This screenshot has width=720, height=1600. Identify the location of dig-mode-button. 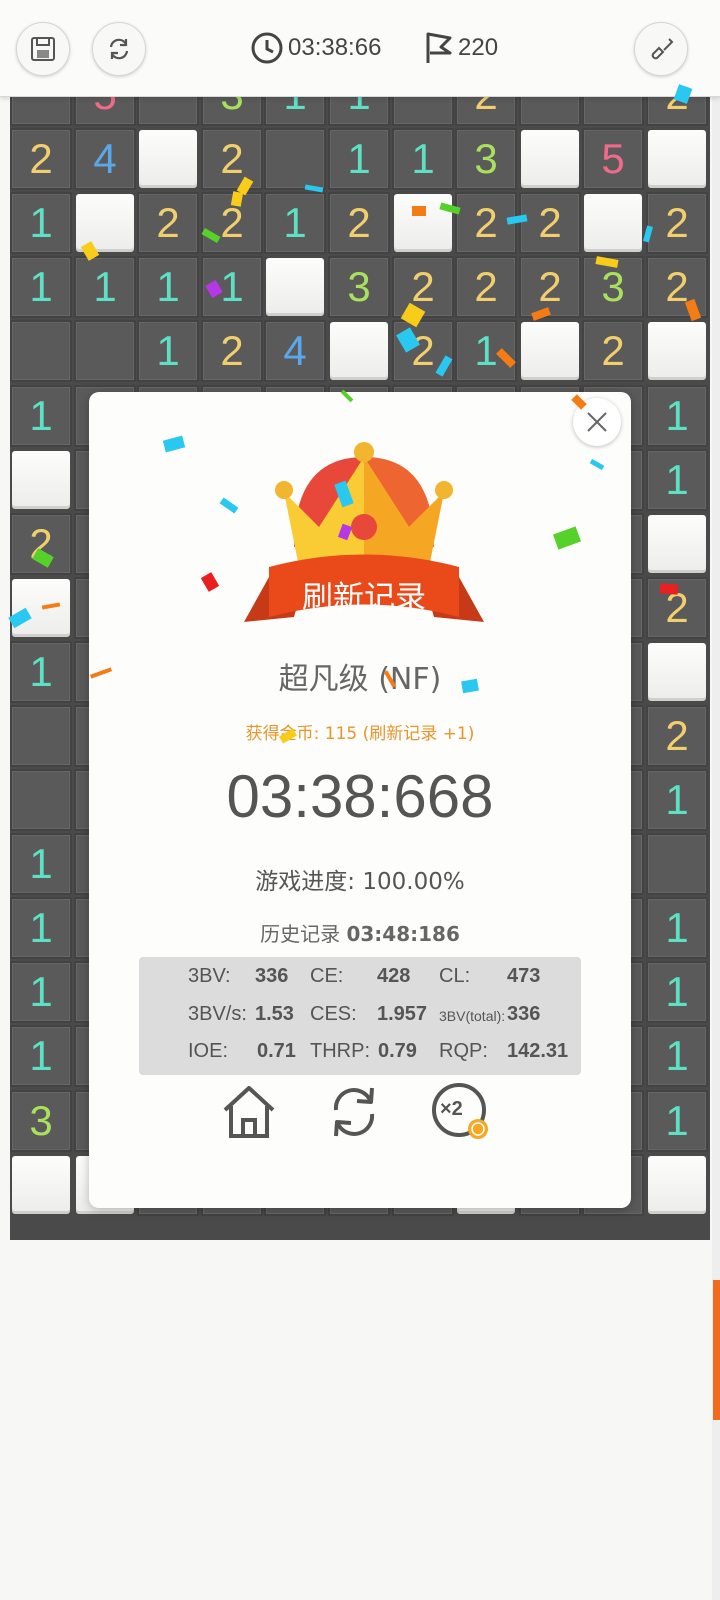
(661, 49).